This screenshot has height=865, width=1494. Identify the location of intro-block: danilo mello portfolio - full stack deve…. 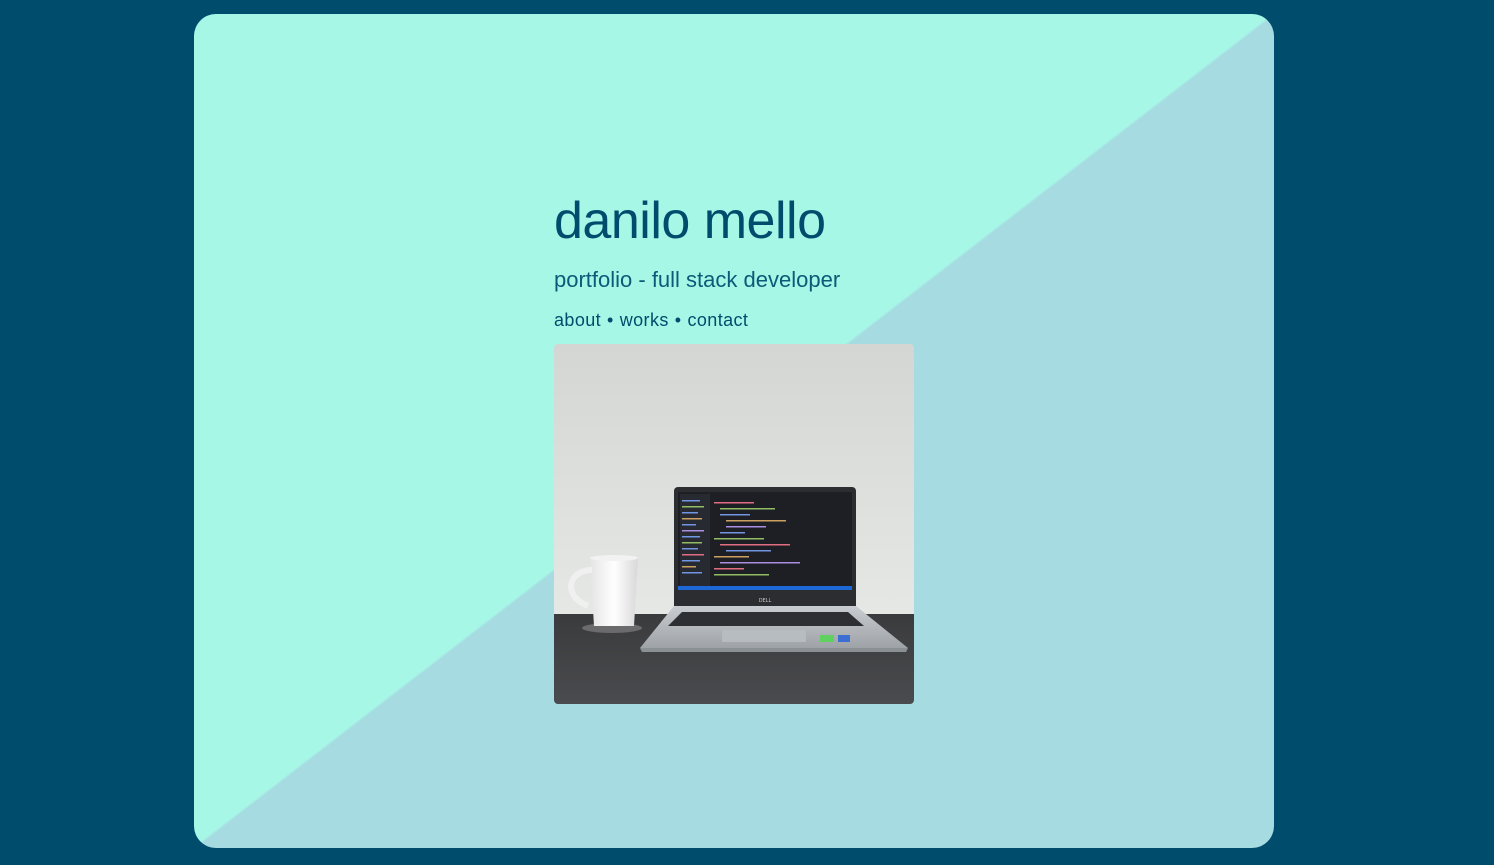
(744, 261).